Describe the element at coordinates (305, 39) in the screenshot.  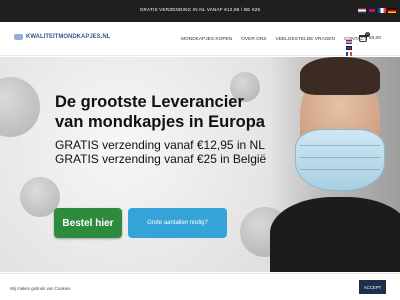
I see `nav-veelgestelde-vragen: VEELGESTELDE VRAGEN` at that location.